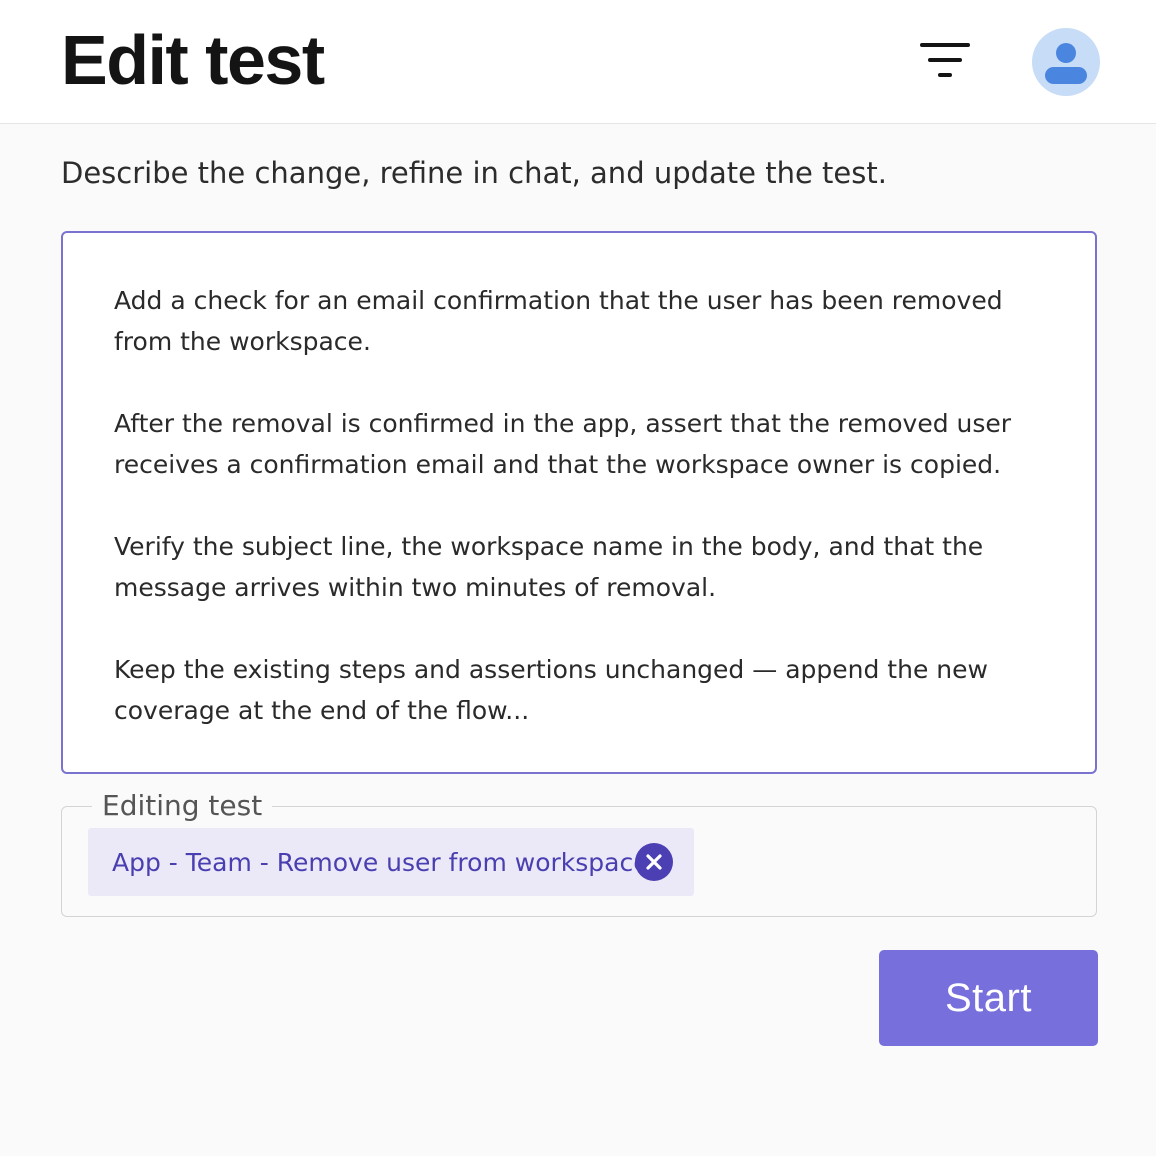 The height and width of the screenshot is (1156, 1156). I want to click on avatar, so click(1066, 62).